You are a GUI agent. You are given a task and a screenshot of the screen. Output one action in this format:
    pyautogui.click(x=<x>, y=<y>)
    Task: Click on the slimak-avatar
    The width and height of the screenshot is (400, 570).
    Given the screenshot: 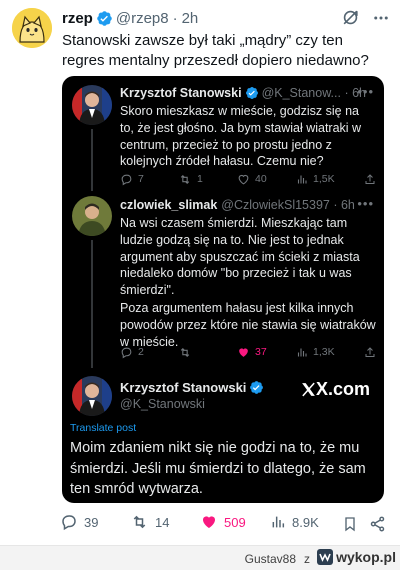 What is the action you would take?
    pyautogui.click(x=92, y=216)
    